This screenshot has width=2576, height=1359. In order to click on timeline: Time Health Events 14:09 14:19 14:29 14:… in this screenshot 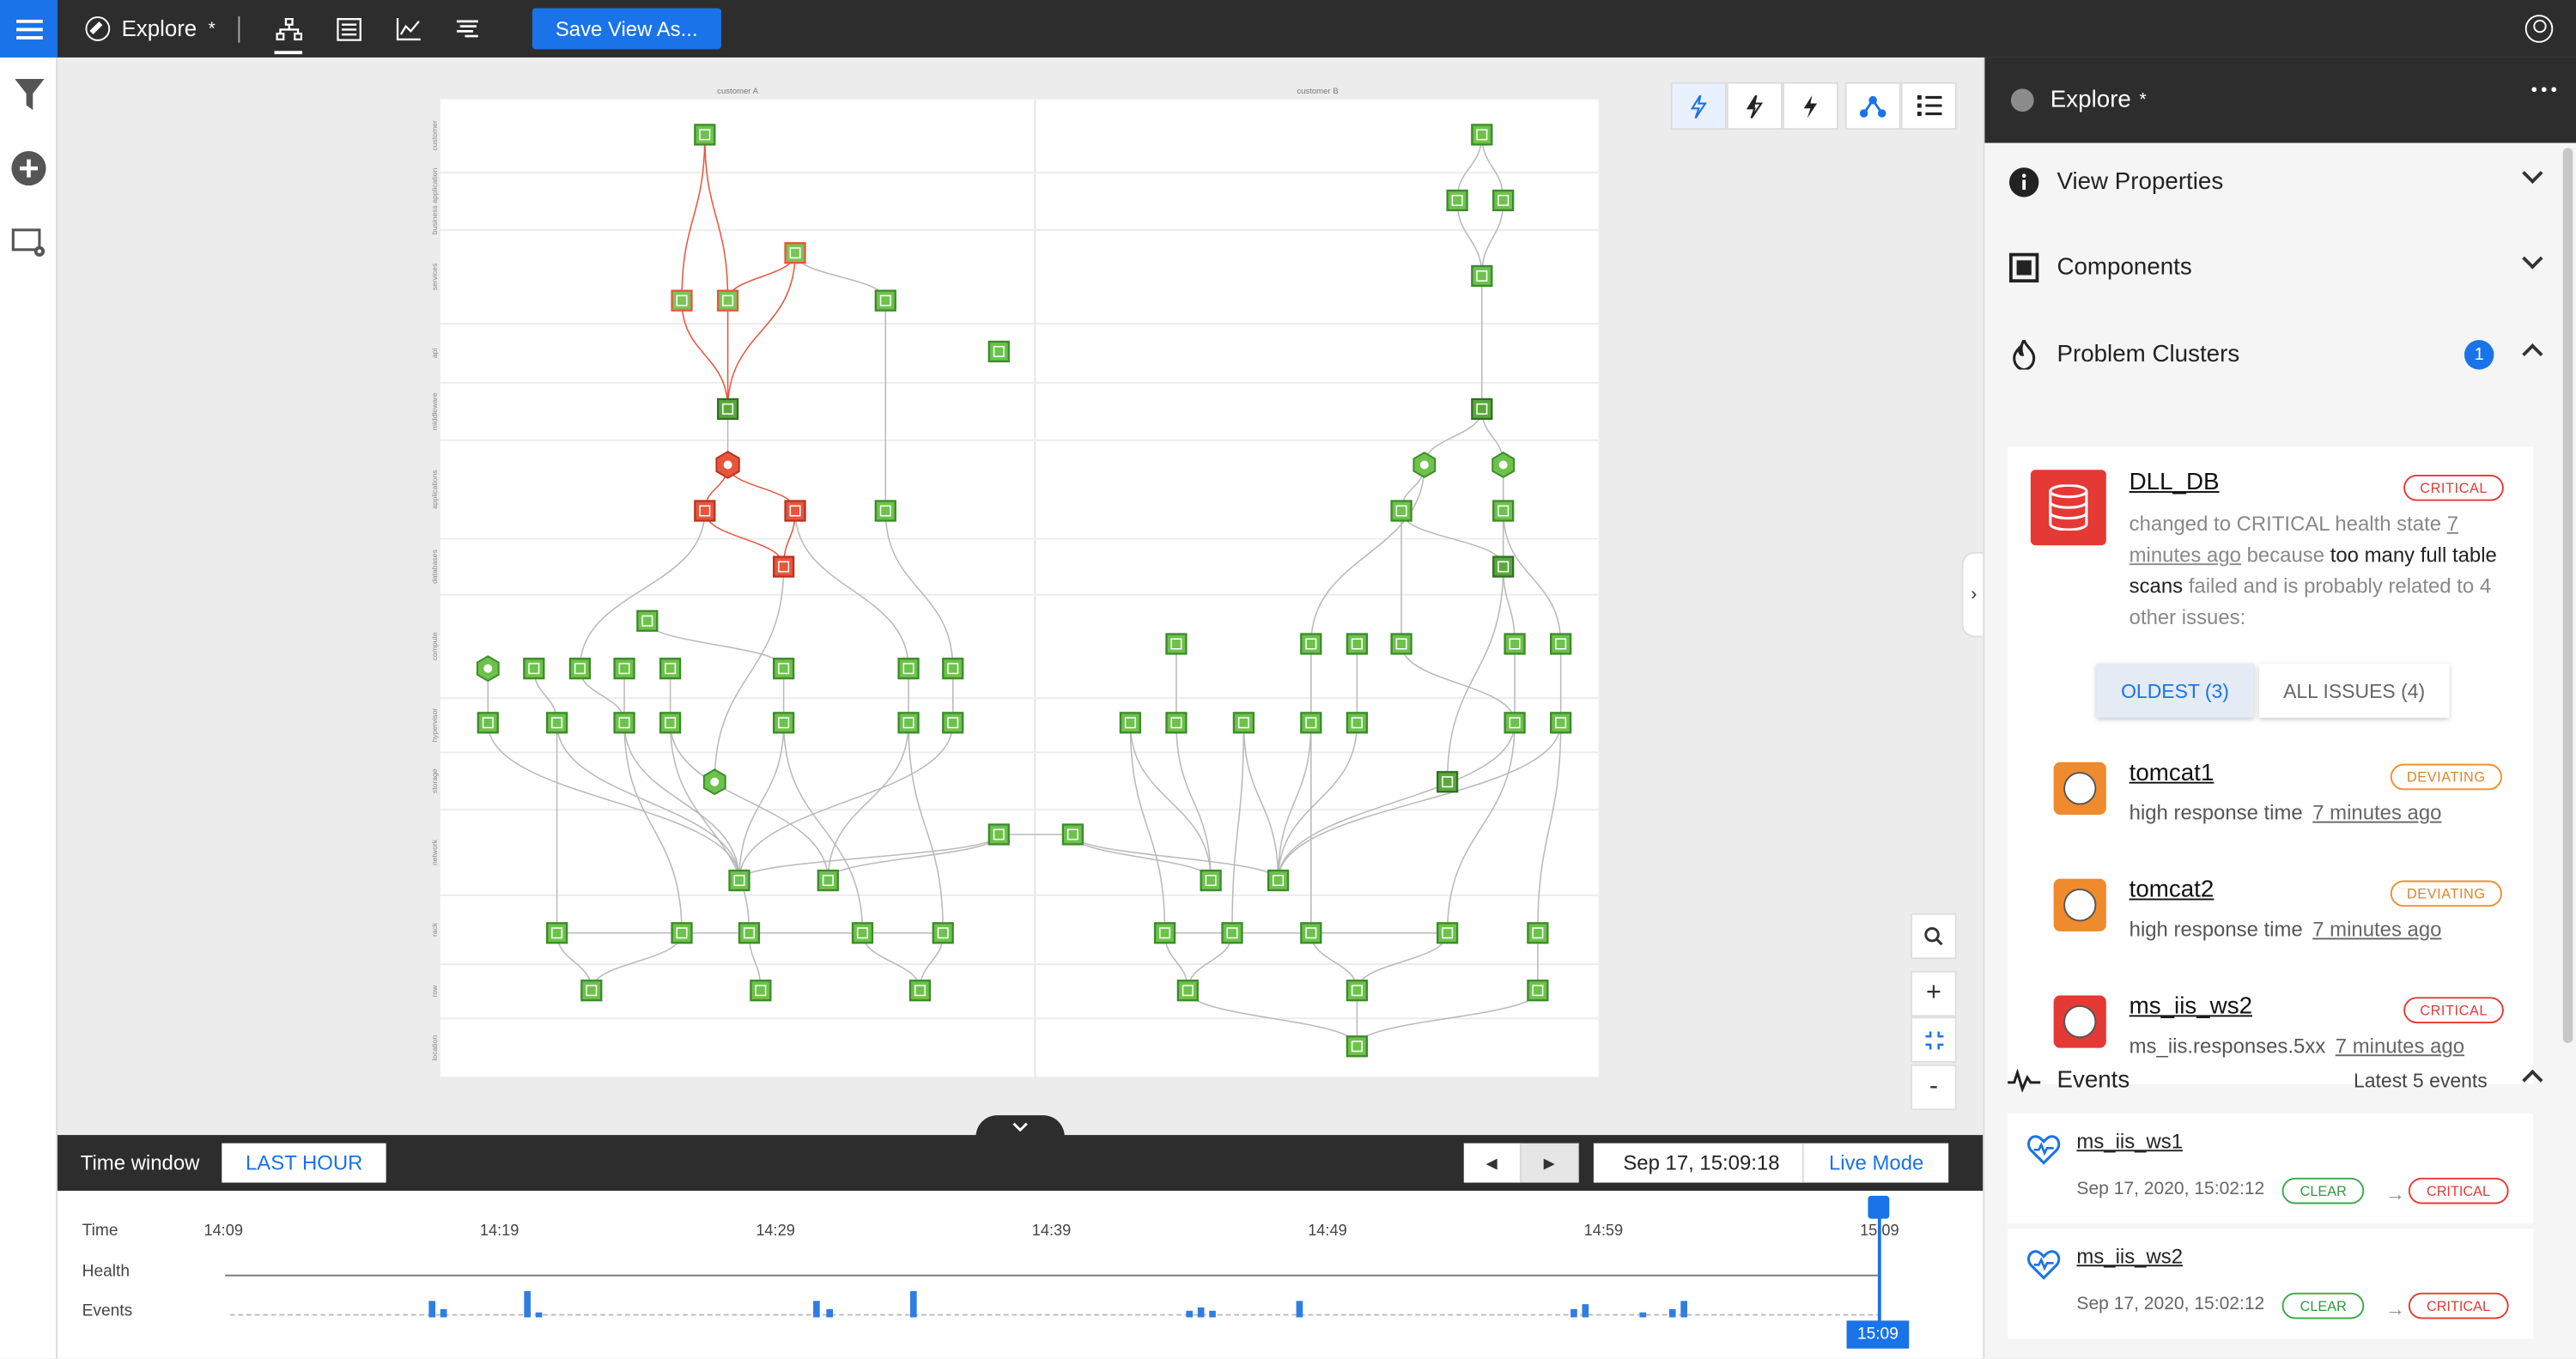, I will do `click(1020, 1275)`.